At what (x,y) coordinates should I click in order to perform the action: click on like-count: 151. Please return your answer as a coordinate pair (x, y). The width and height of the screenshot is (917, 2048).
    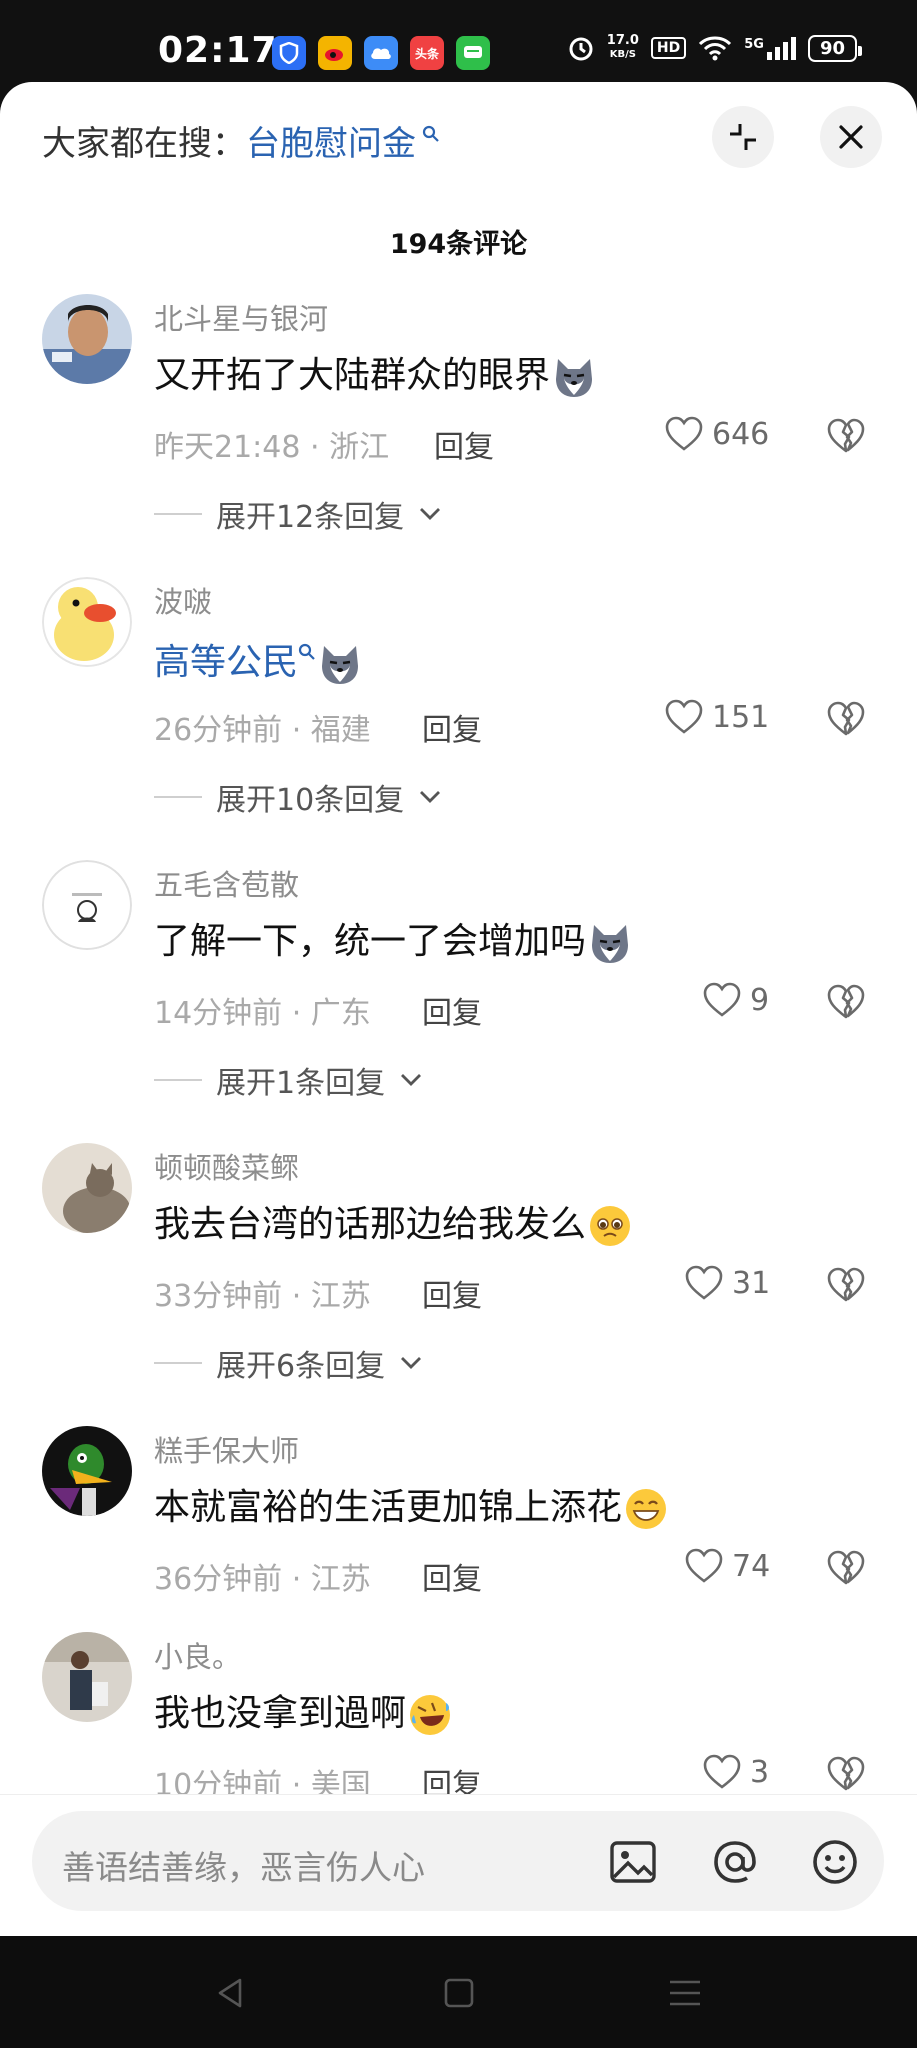
    Looking at the image, I should click on (741, 717).